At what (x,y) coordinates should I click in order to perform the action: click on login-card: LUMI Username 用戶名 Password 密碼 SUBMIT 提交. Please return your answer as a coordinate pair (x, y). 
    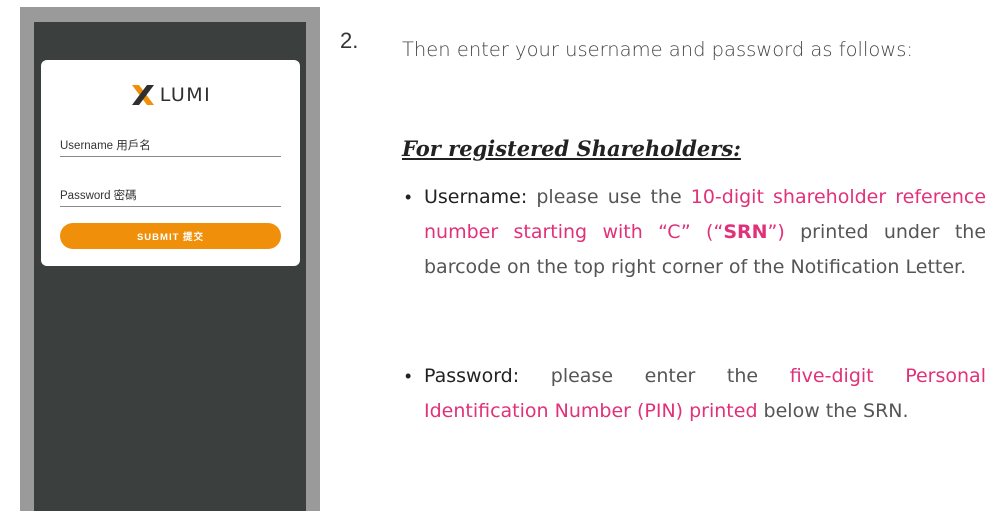
    Looking at the image, I should click on (170, 163).